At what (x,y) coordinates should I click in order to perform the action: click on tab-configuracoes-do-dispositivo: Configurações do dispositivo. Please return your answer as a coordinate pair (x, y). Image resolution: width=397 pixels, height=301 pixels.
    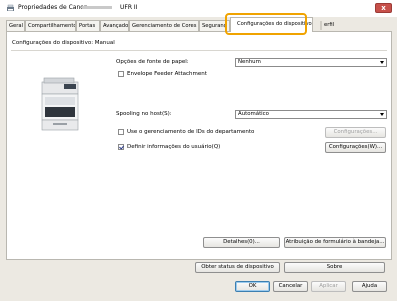
    Looking at the image, I should click on (271, 24).